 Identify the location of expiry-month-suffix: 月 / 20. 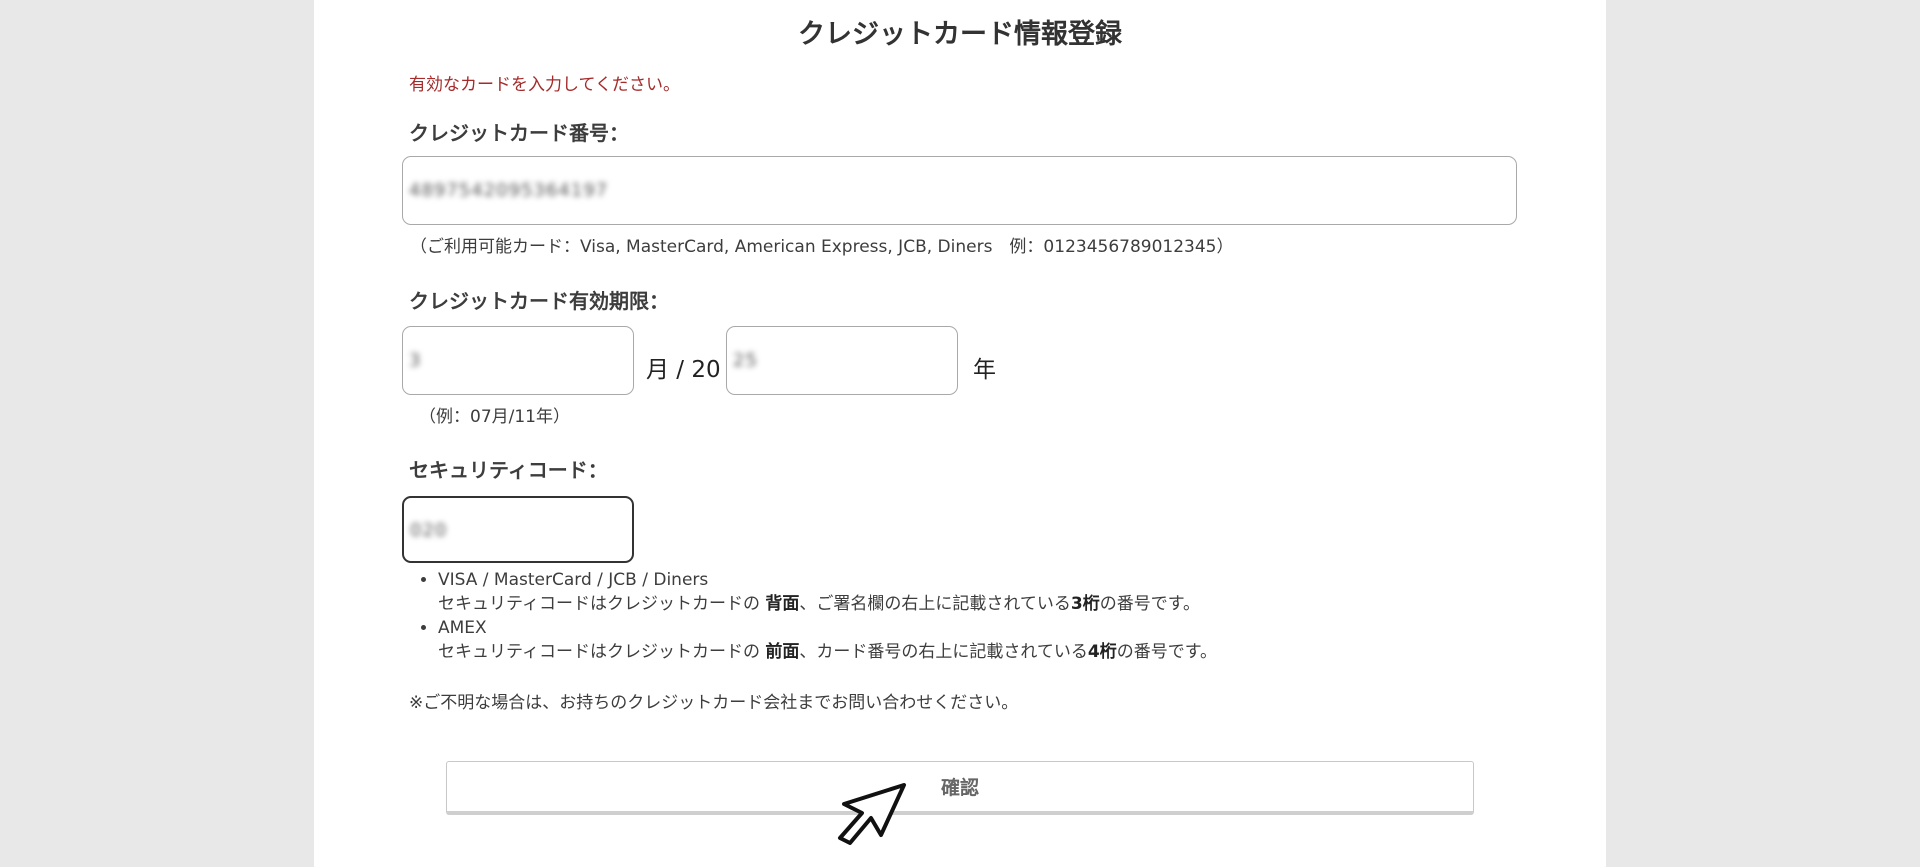
(683, 370).